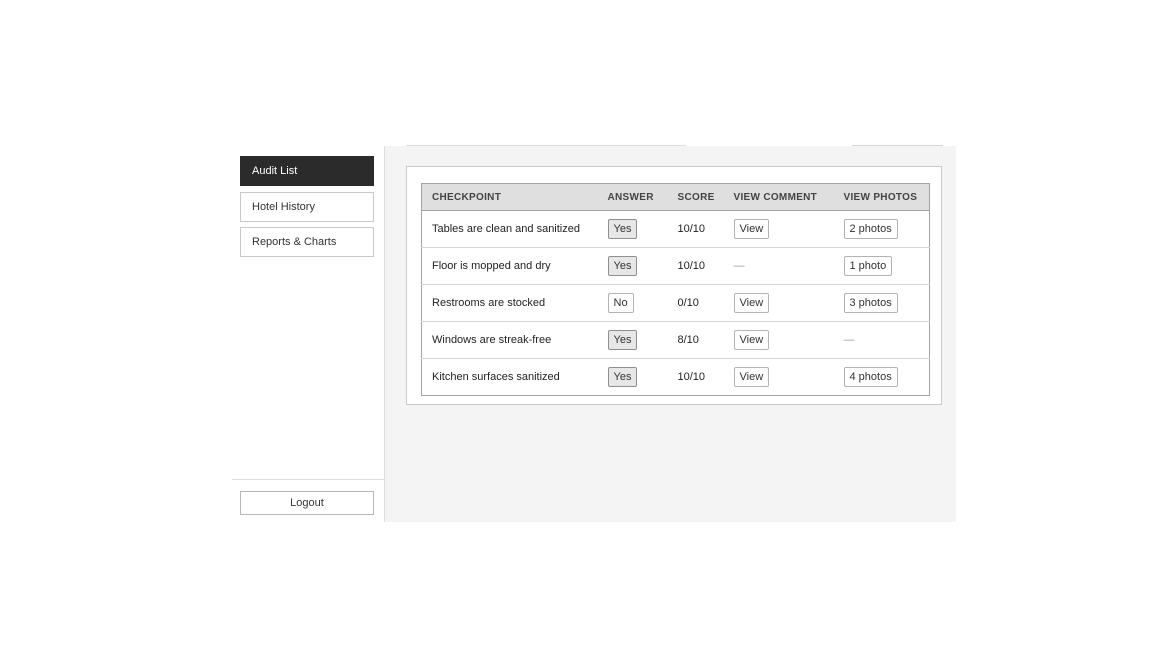 The height and width of the screenshot is (648, 1152). What do you see at coordinates (868, 266) in the screenshot?
I see `view-photos-button: 1 photo` at bounding box center [868, 266].